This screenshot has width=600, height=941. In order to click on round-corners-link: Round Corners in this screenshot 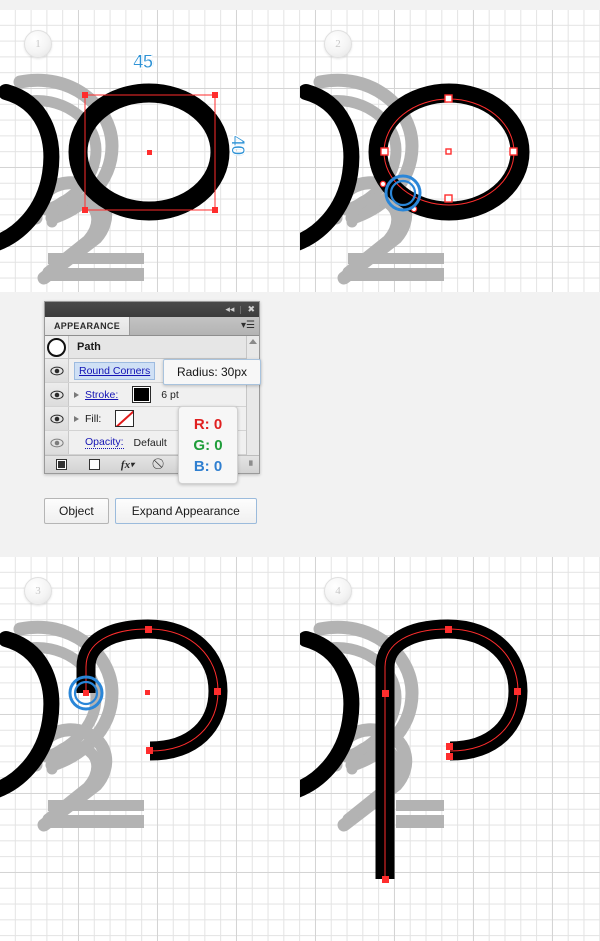, I will do `click(115, 370)`.